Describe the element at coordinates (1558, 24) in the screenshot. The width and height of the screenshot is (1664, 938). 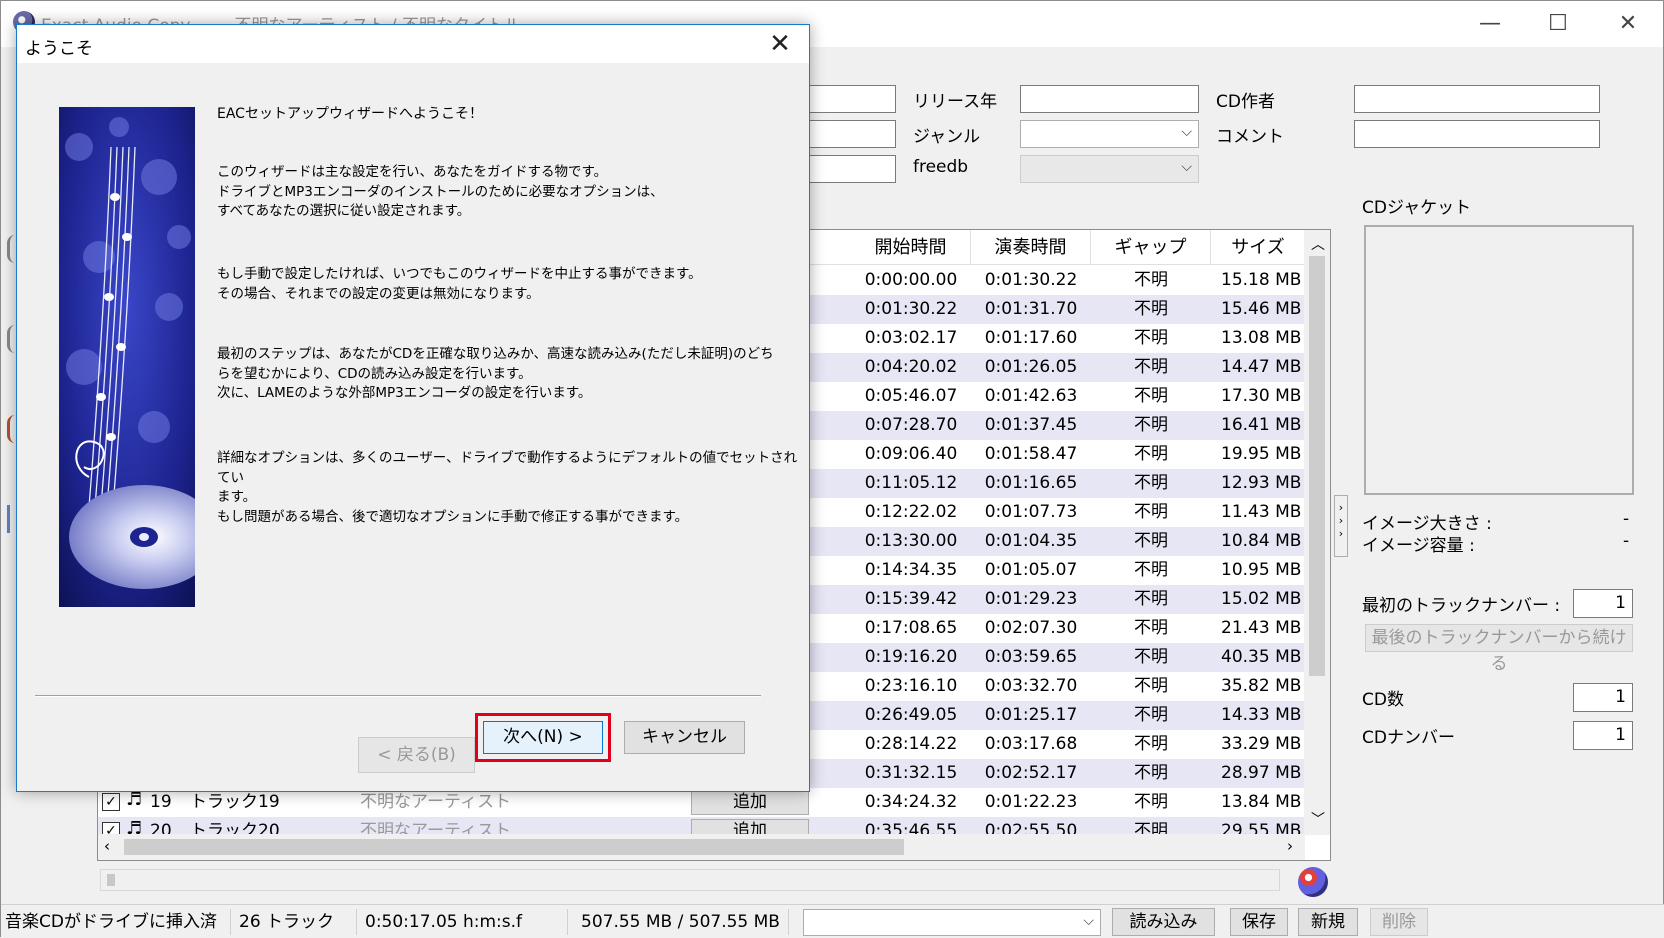
I see `maximize-button: ☐` at that location.